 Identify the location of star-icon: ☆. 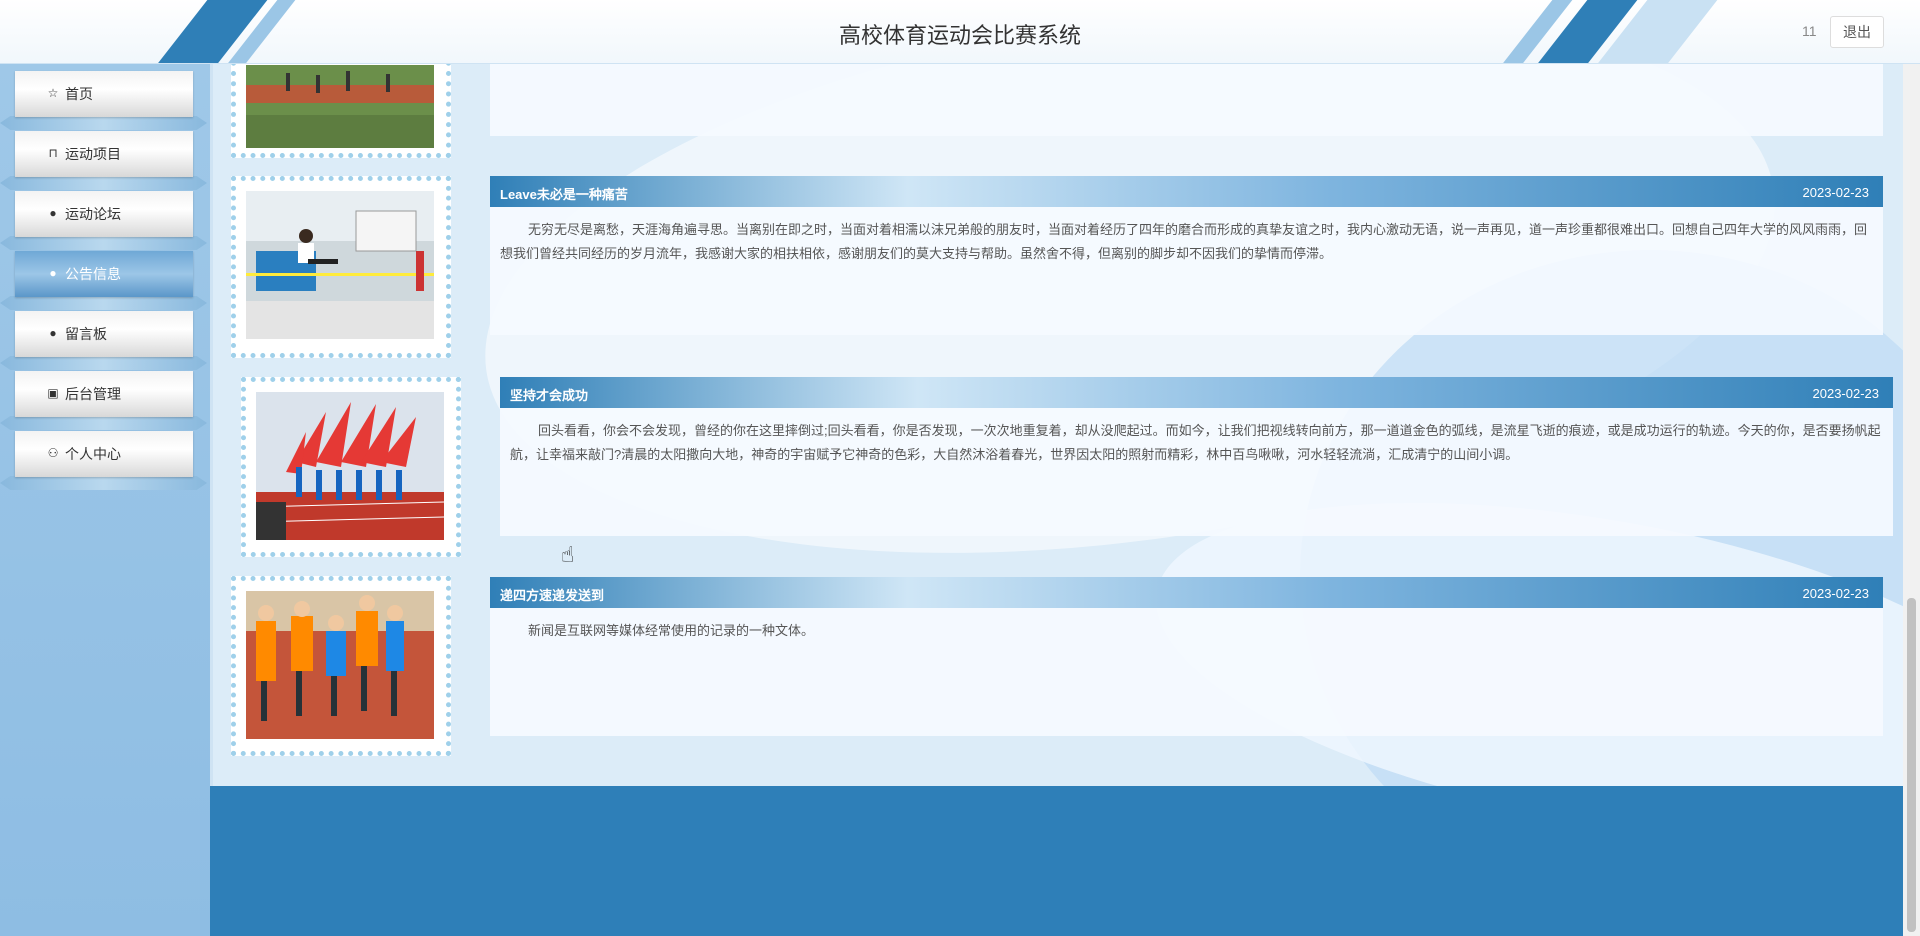
(53, 93).